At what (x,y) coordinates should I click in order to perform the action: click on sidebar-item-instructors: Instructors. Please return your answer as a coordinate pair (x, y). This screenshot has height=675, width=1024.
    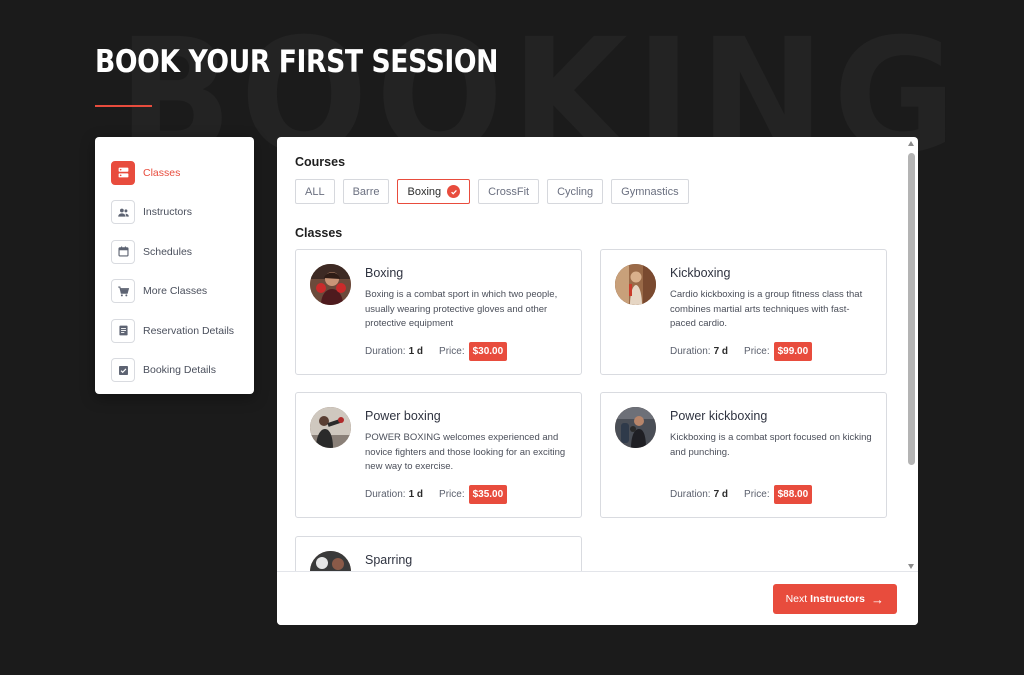
    Looking at the image, I should click on (182, 213).